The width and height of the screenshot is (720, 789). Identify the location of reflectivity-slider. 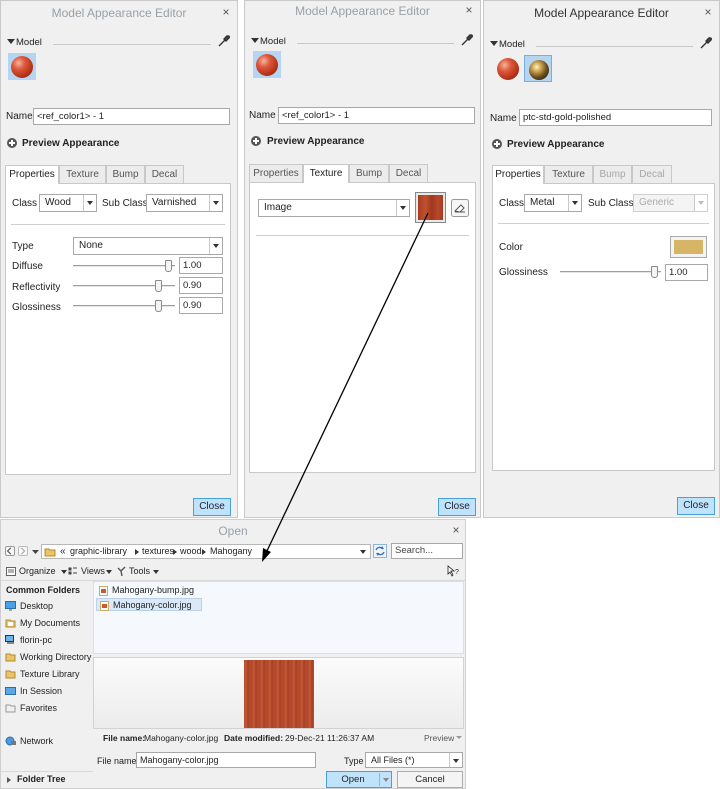
(124, 286).